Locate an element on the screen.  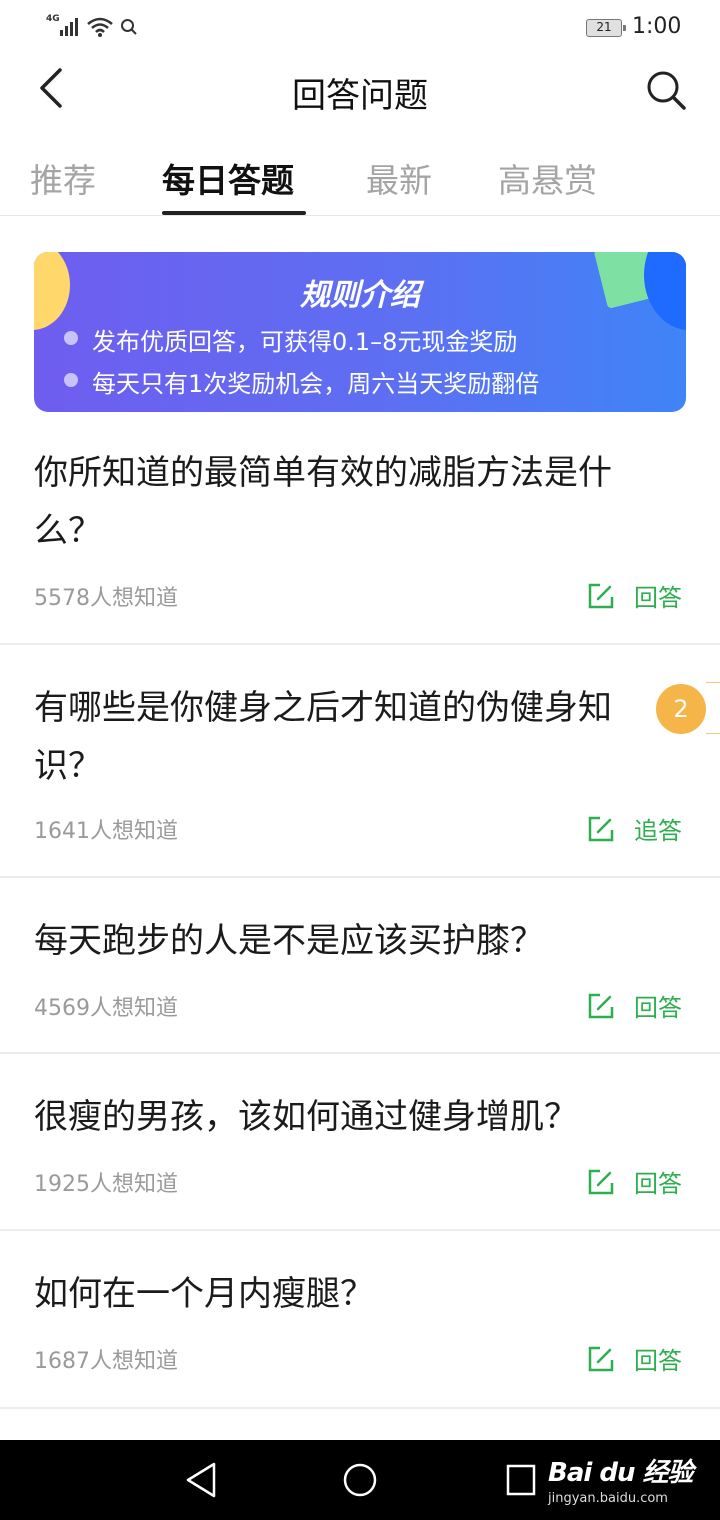
question-item: 很瘦的男孩，该如何通过健身增肌？ 1925人想知道 回答 is located at coordinates (360, 1142).